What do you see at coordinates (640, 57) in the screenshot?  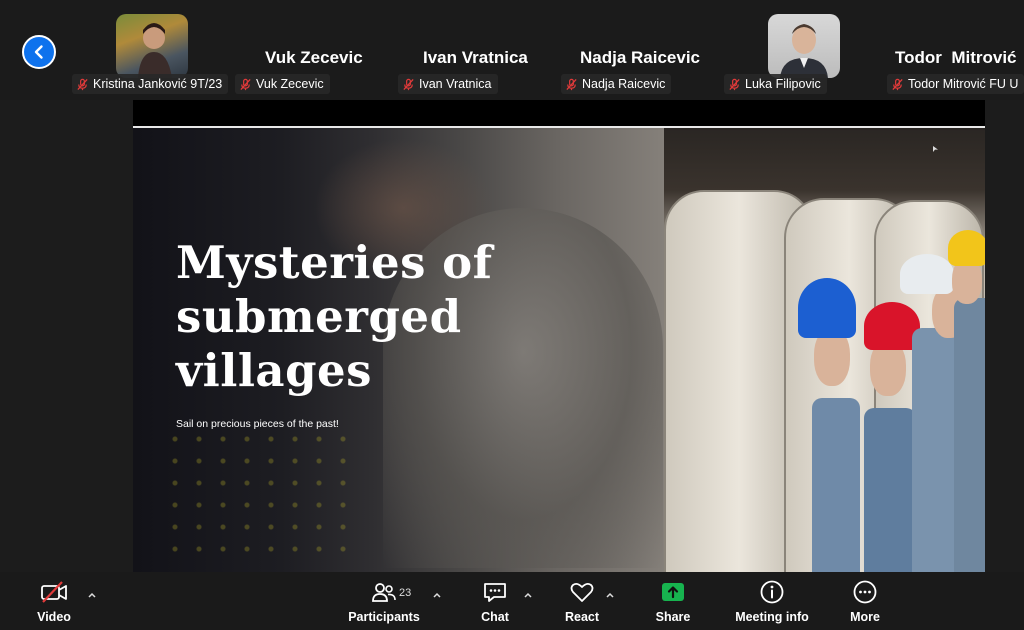 I see `participant-name: Nadja Raicevic` at bounding box center [640, 57].